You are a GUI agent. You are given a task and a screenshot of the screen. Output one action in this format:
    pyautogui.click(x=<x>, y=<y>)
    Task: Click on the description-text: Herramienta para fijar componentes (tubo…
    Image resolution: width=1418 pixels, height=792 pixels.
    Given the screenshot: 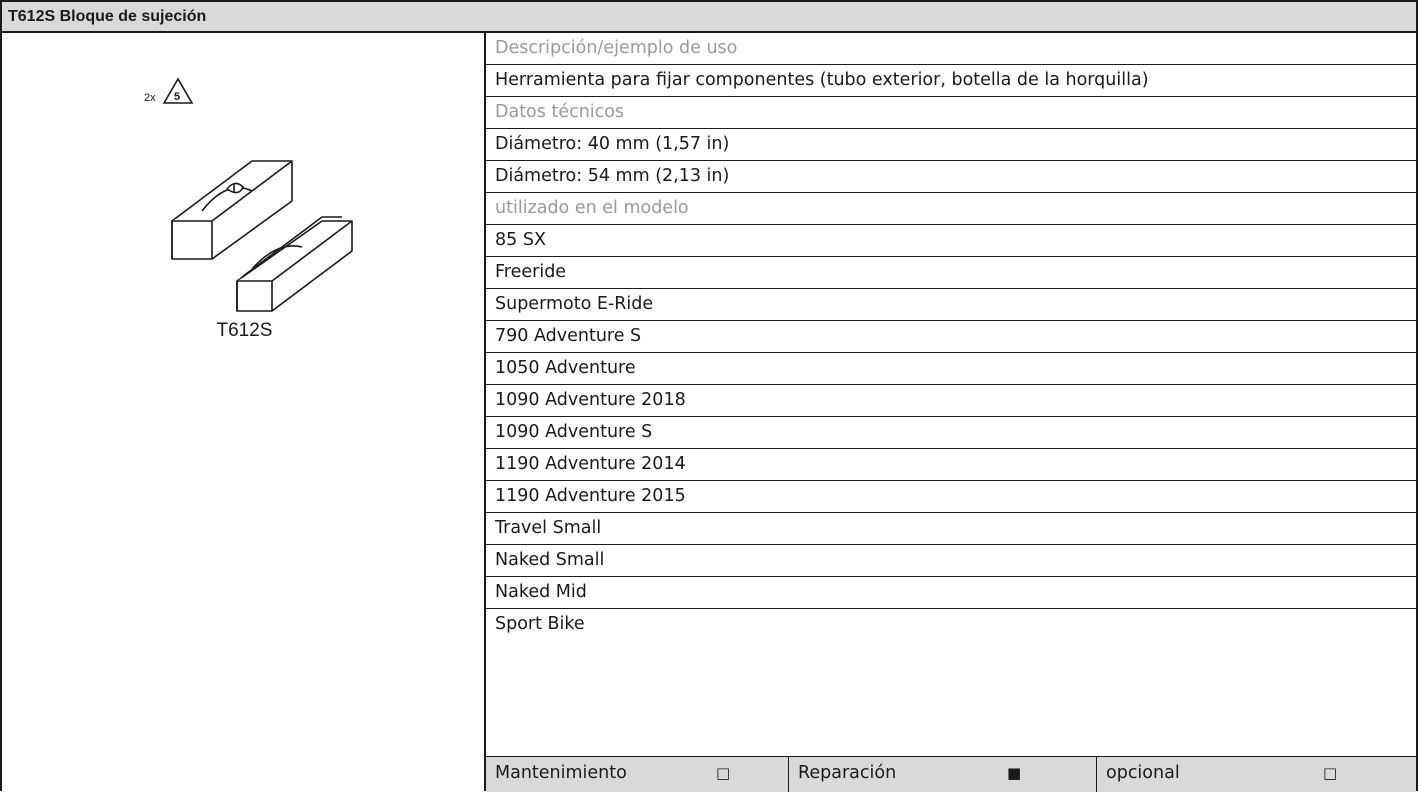 What is the action you would take?
    pyautogui.click(x=951, y=81)
    